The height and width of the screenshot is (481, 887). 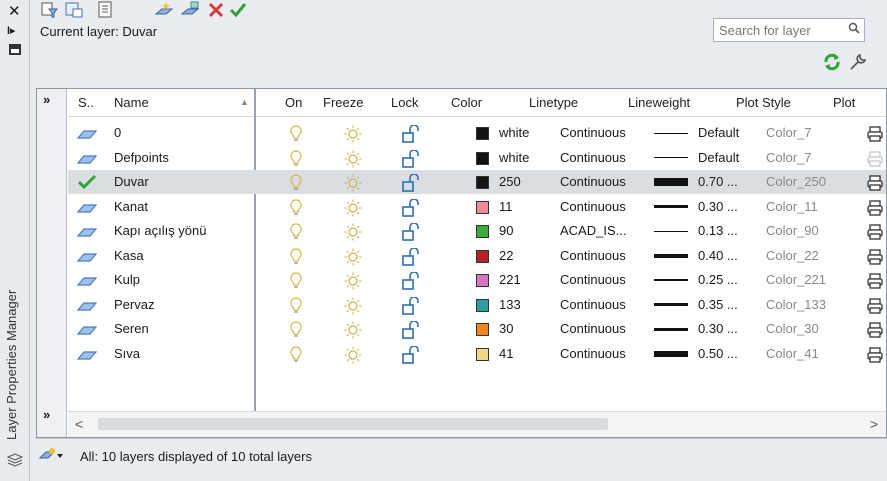 I want to click on color-name: 90, so click(x=506, y=230).